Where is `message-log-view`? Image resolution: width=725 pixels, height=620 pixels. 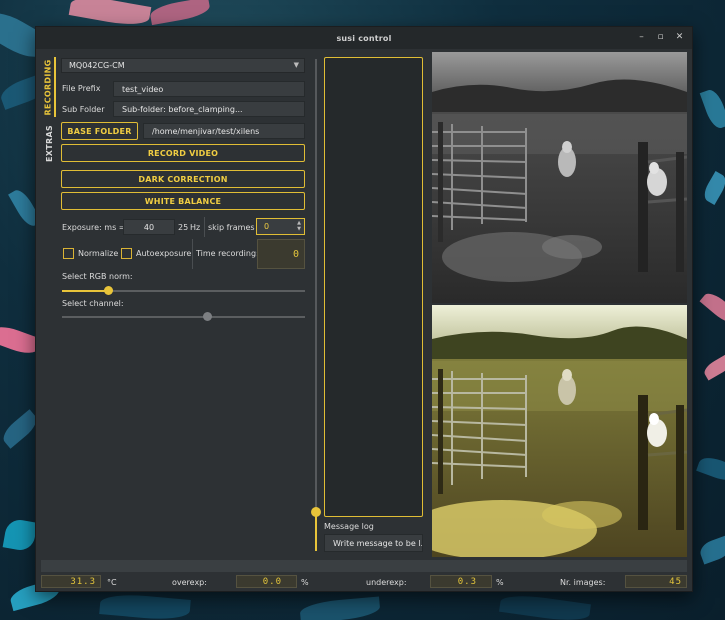
message-log-view is located at coordinates (373, 287).